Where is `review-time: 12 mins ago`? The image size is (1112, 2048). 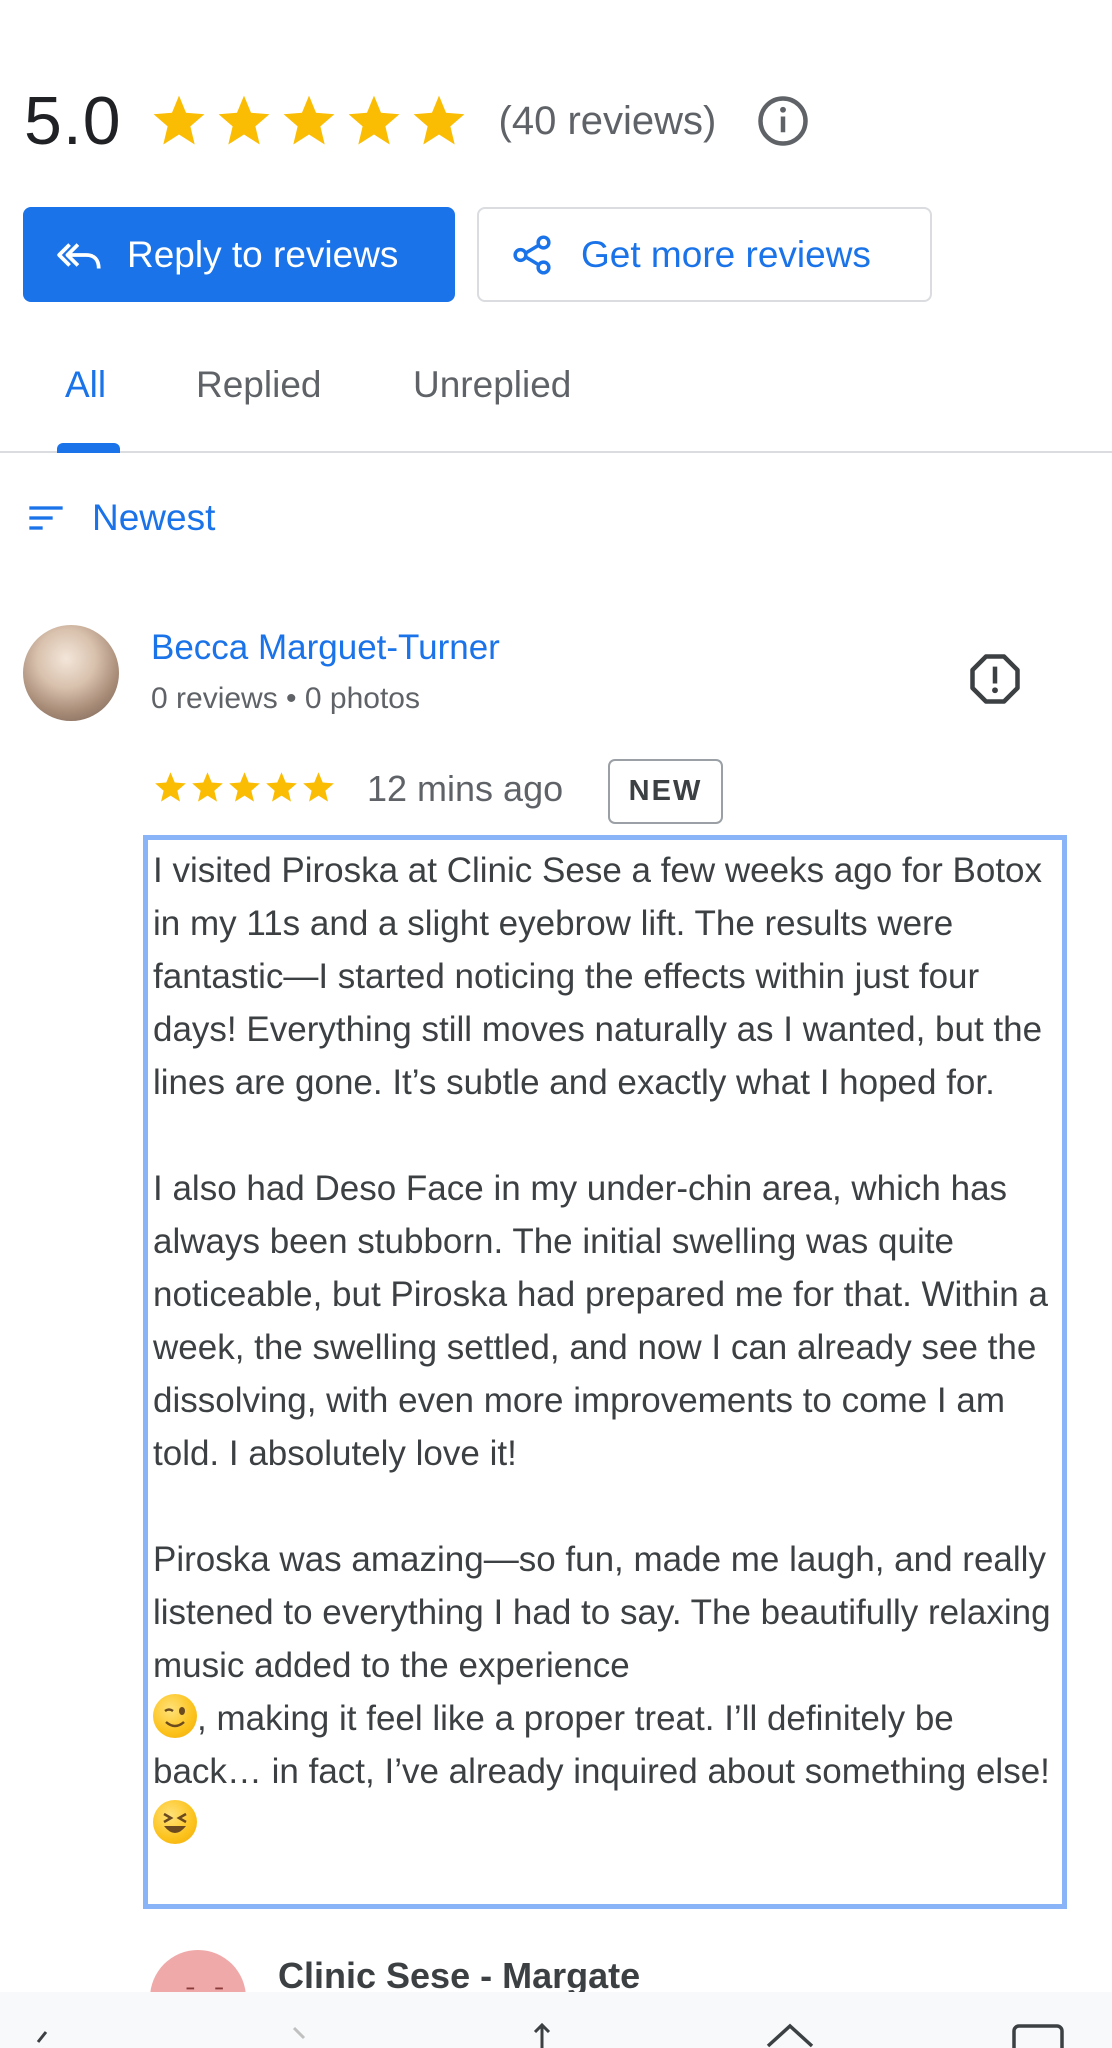
review-time: 12 mins ago is located at coordinates (465, 788).